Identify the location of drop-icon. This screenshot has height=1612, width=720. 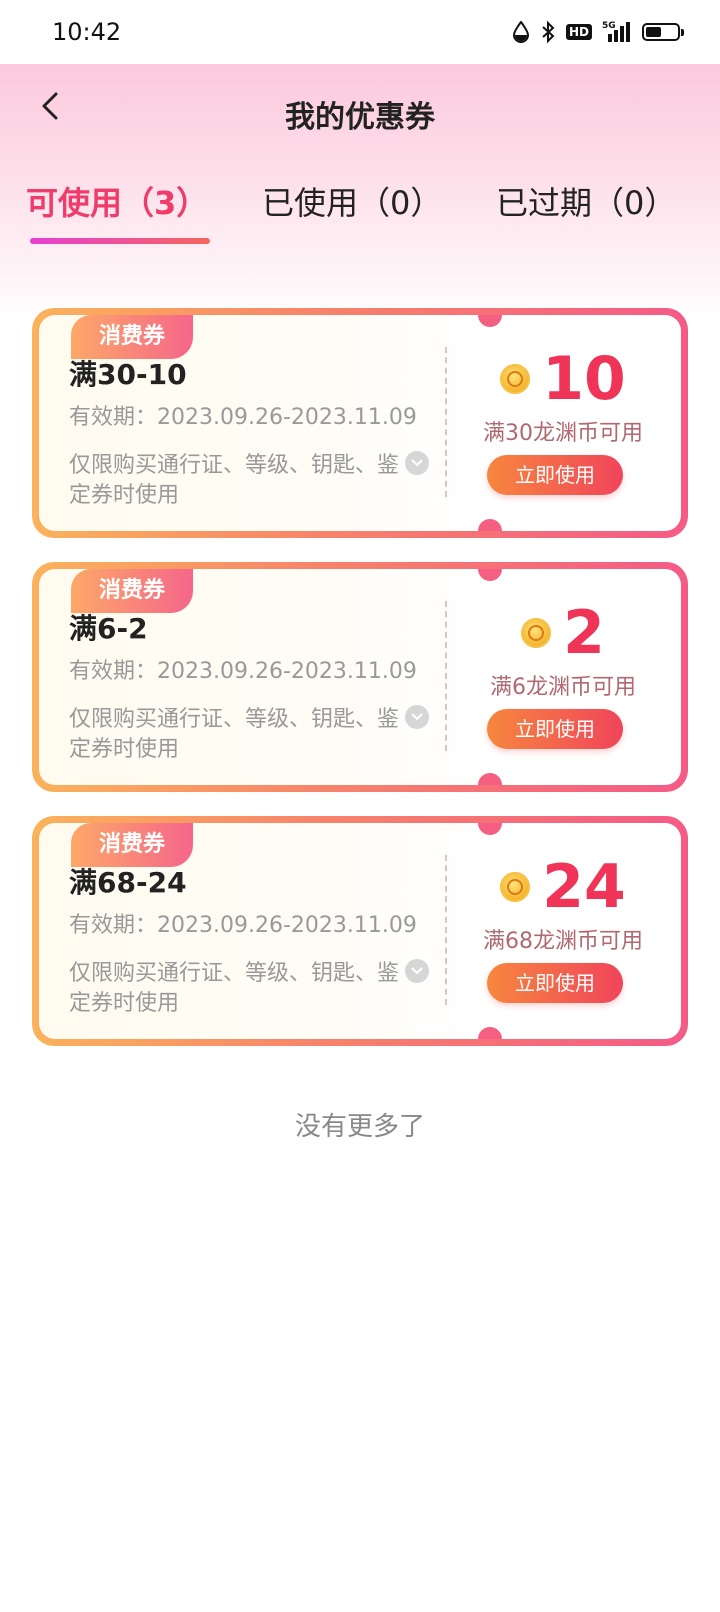
(521, 32).